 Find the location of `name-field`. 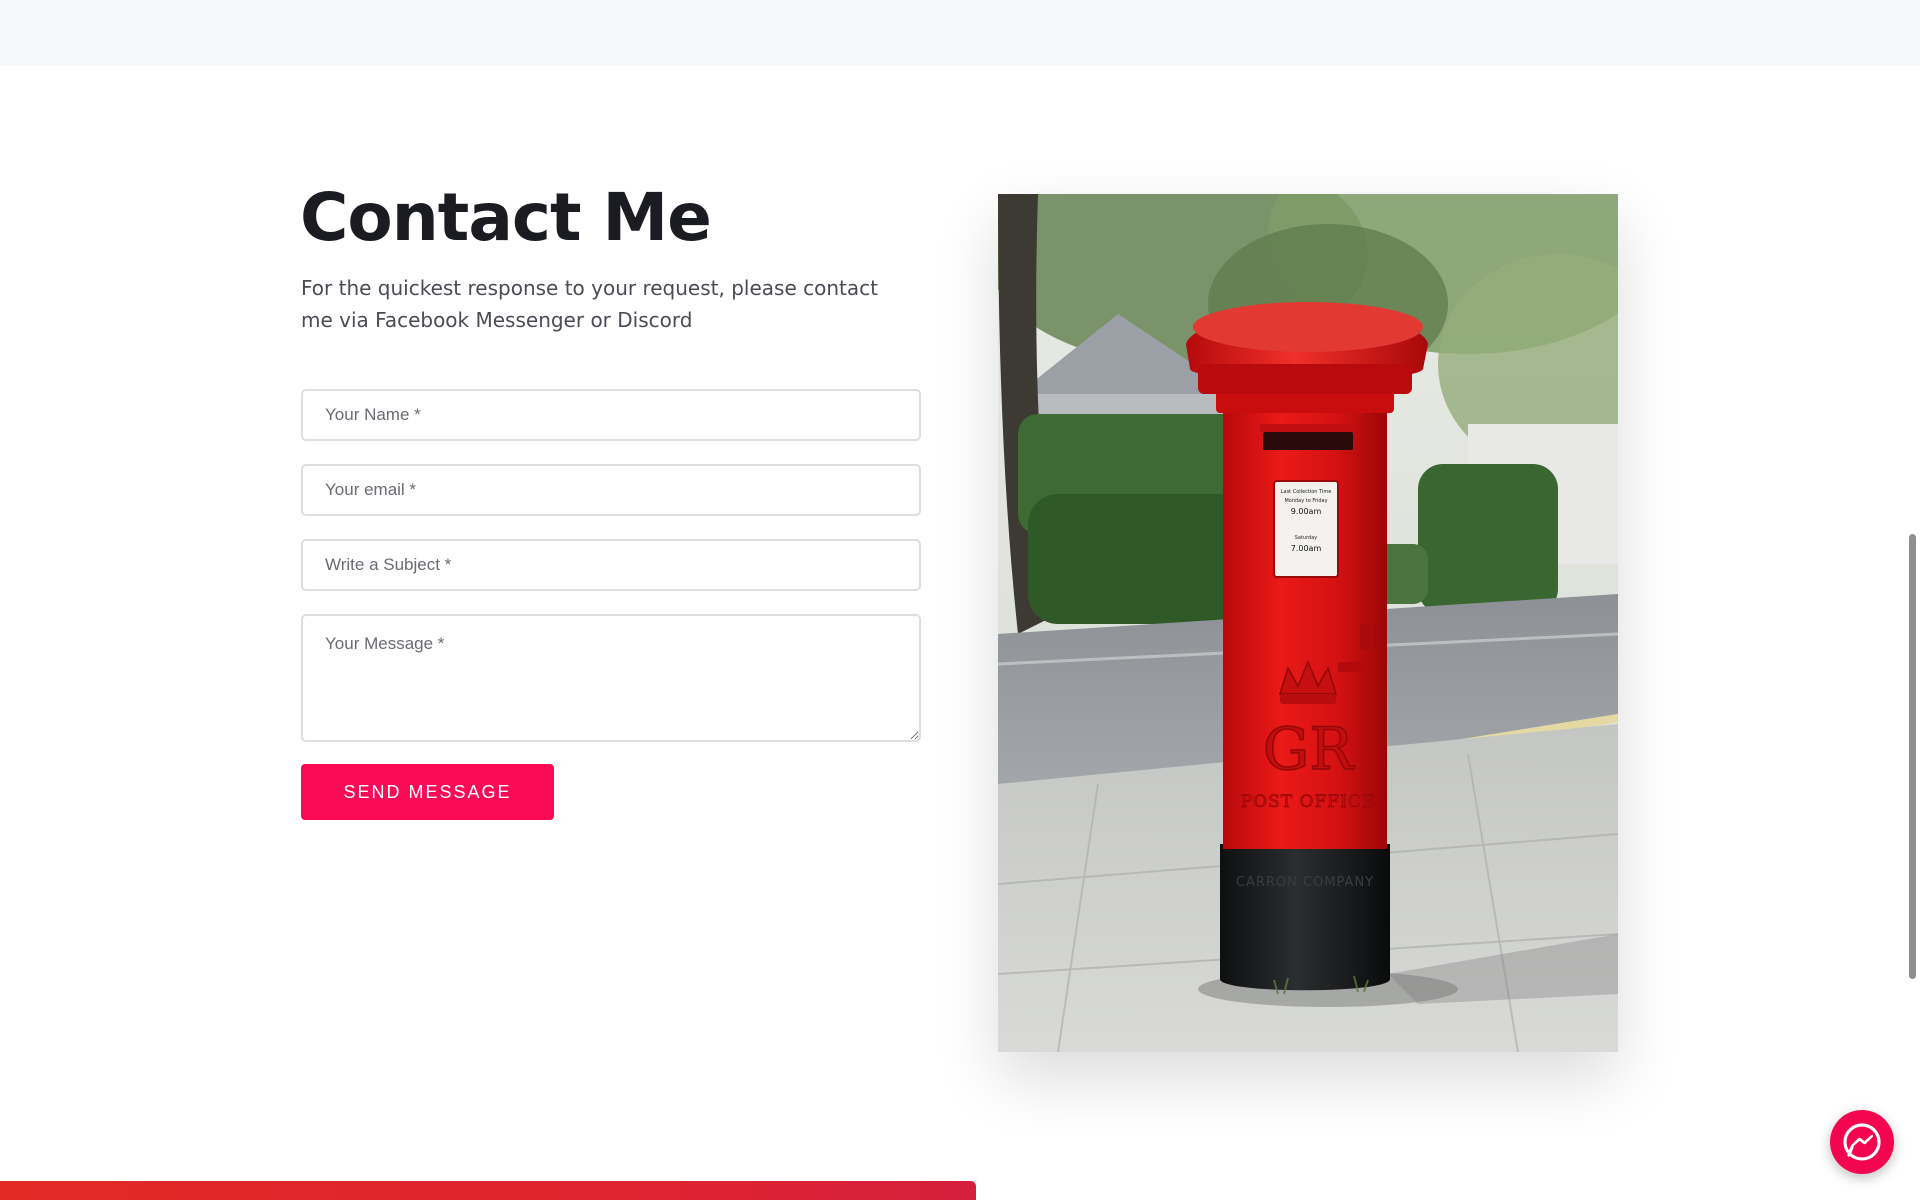

name-field is located at coordinates (611, 415).